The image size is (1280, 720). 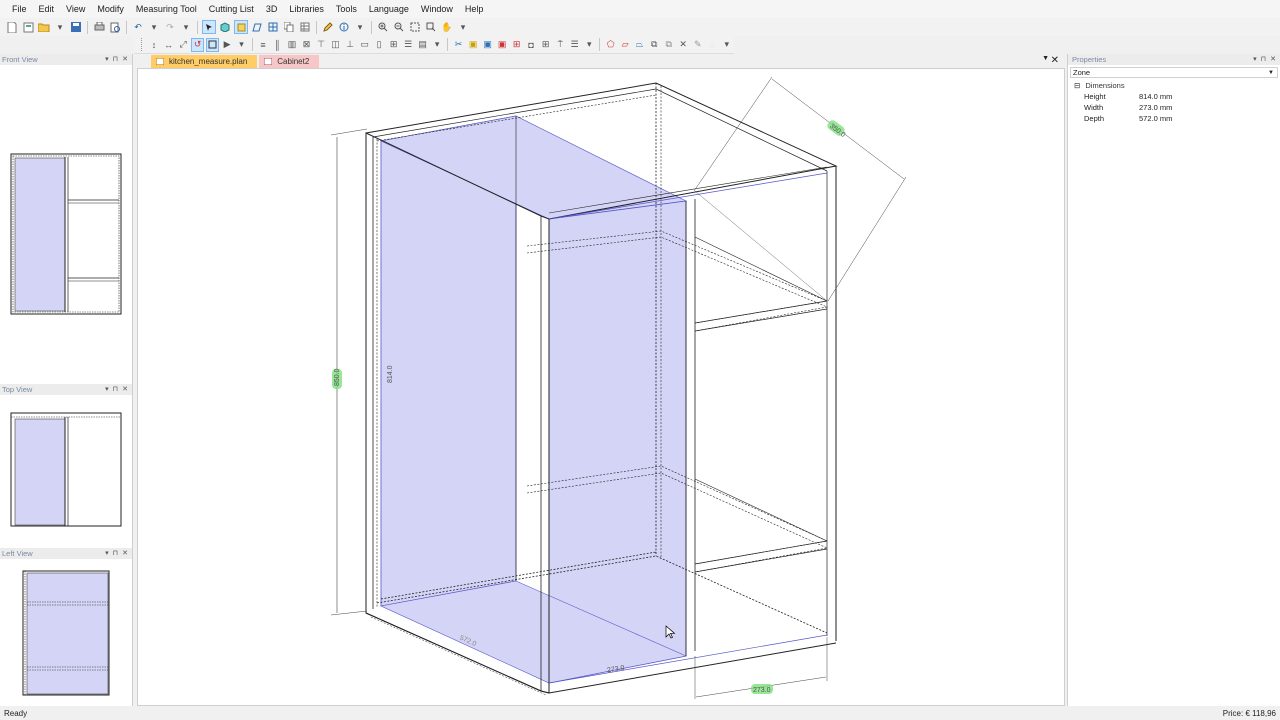 What do you see at coordinates (447, 27) in the screenshot?
I see `pan-hand-icon: ✋` at bounding box center [447, 27].